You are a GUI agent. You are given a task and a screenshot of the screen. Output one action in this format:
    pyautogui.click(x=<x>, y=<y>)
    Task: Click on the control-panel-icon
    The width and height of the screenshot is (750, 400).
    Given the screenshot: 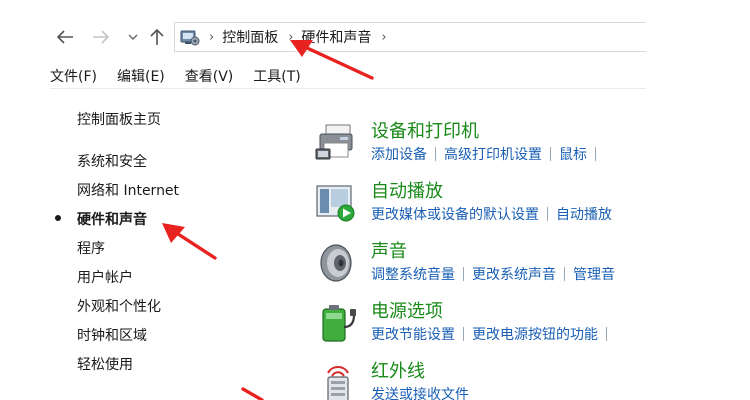 What is the action you would take?
    pyautogui.click(x=190, y=38)
    